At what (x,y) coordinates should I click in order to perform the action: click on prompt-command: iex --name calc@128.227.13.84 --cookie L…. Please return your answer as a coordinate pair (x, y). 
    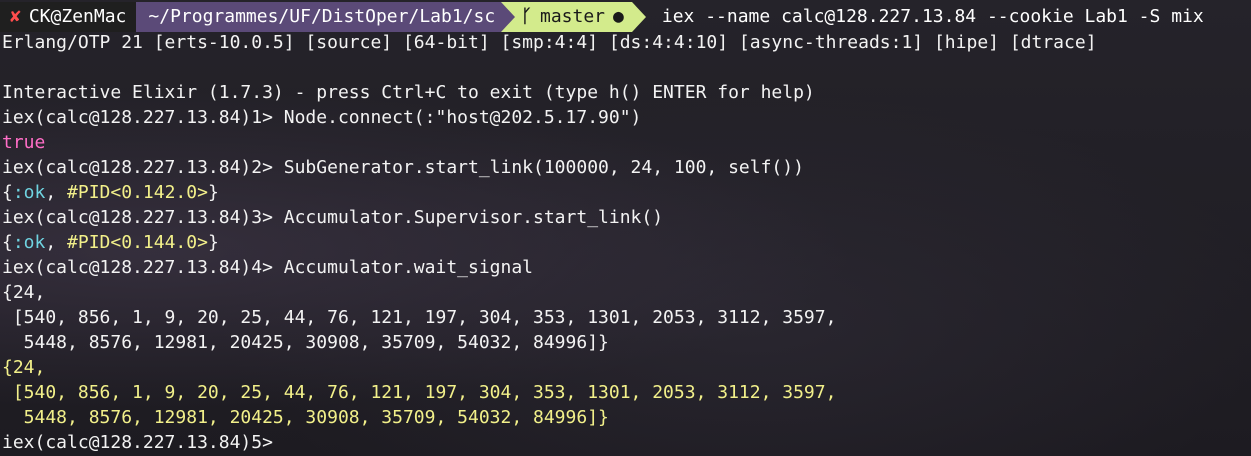
    Looking at the image, I should click on (932, 16).